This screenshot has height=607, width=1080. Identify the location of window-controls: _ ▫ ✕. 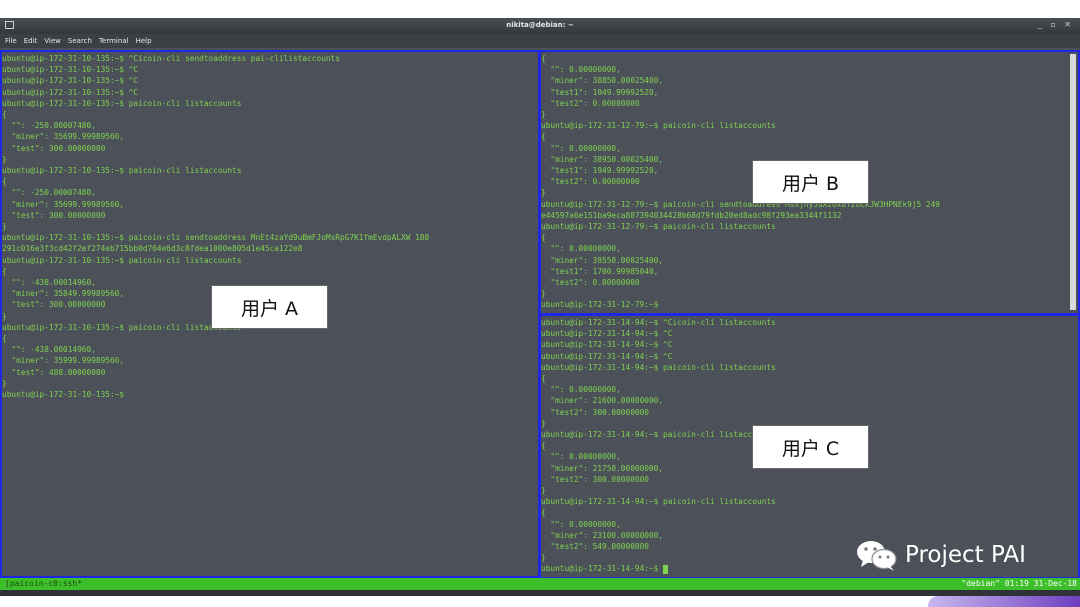
(1056, 24).